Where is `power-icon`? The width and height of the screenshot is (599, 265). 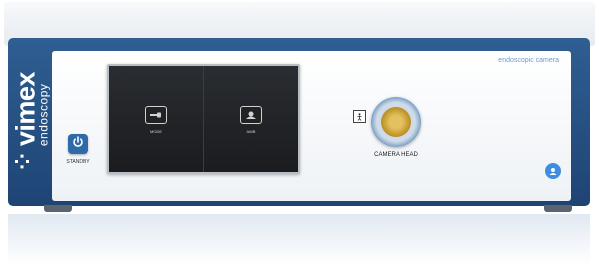 power-icon is located at coordinates (78, 144).